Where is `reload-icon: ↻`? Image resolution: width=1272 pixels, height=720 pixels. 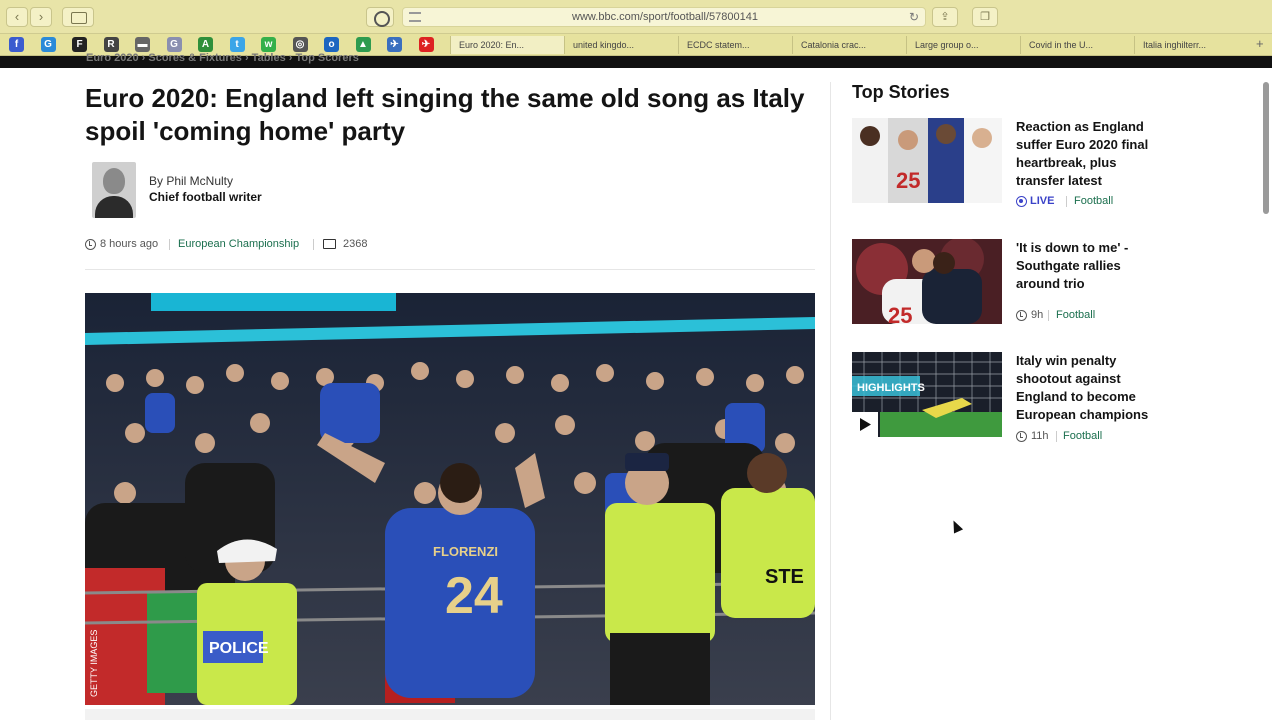 reload-icon: ↻ is located at coordinates (914, 17).